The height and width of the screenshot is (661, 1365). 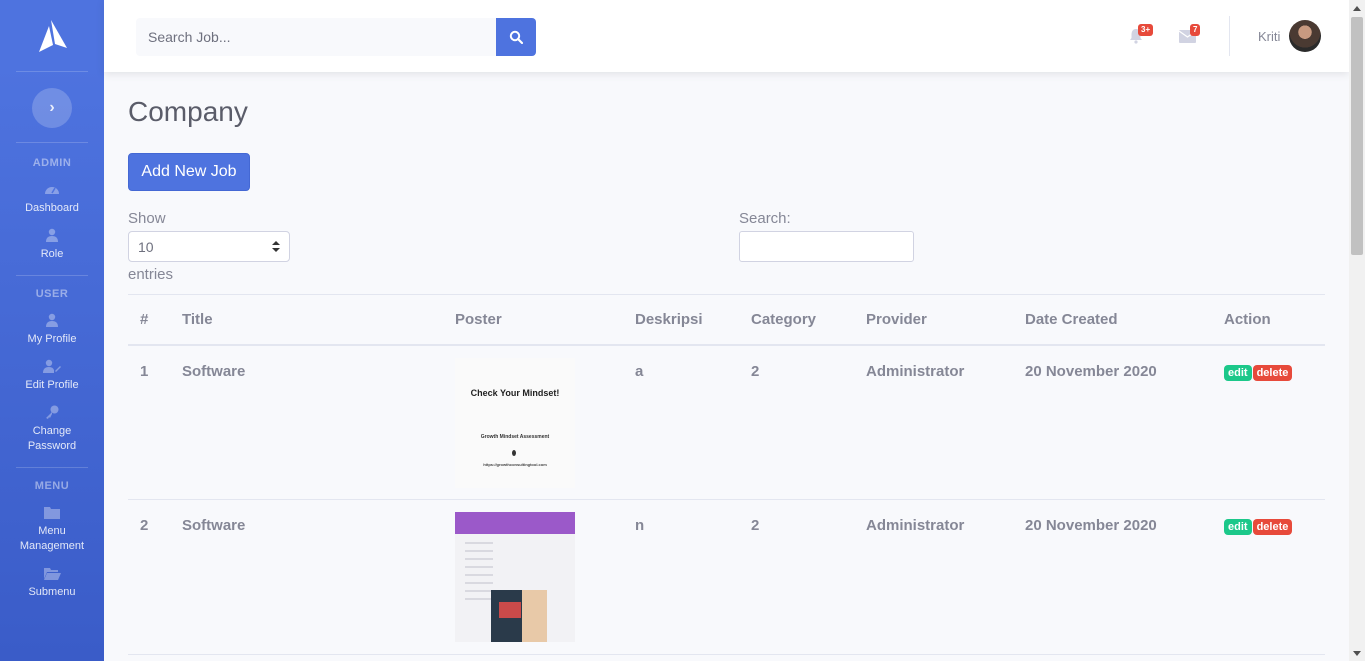 I want to click on poster-header-bar, so click(x=515, y=523).